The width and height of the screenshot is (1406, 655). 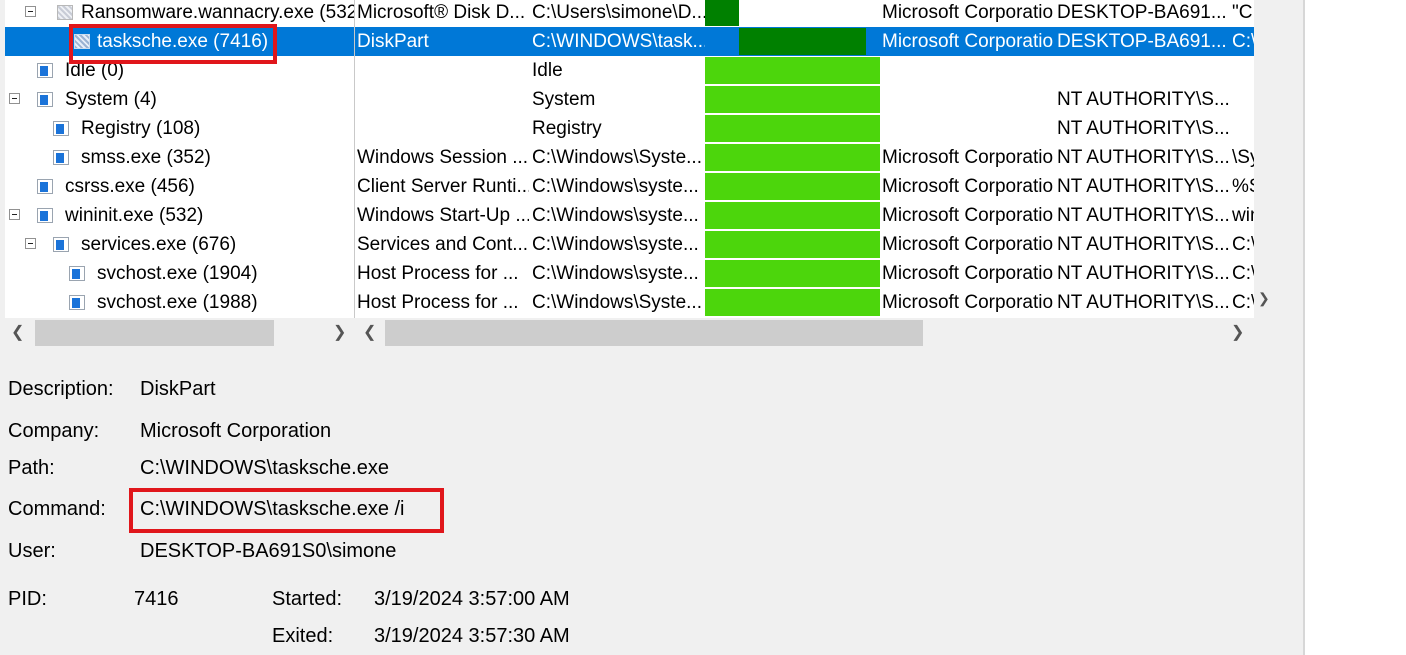 I want to click on description-label: Description:, so click(x=61, y=389).